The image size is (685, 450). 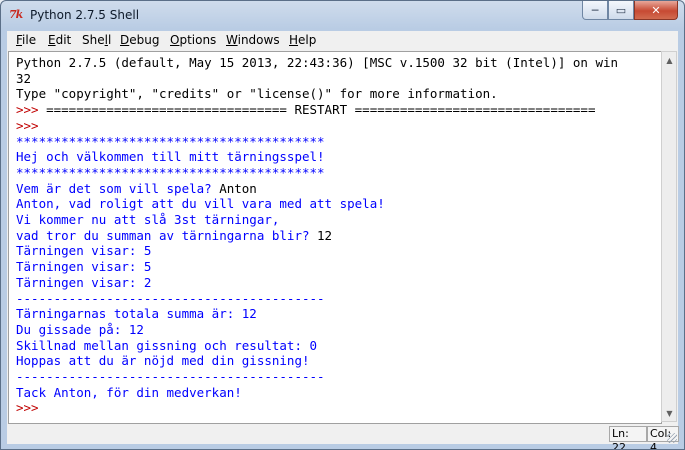 I want to click on maximize-icon: ▭, so click(x=621, y=10).